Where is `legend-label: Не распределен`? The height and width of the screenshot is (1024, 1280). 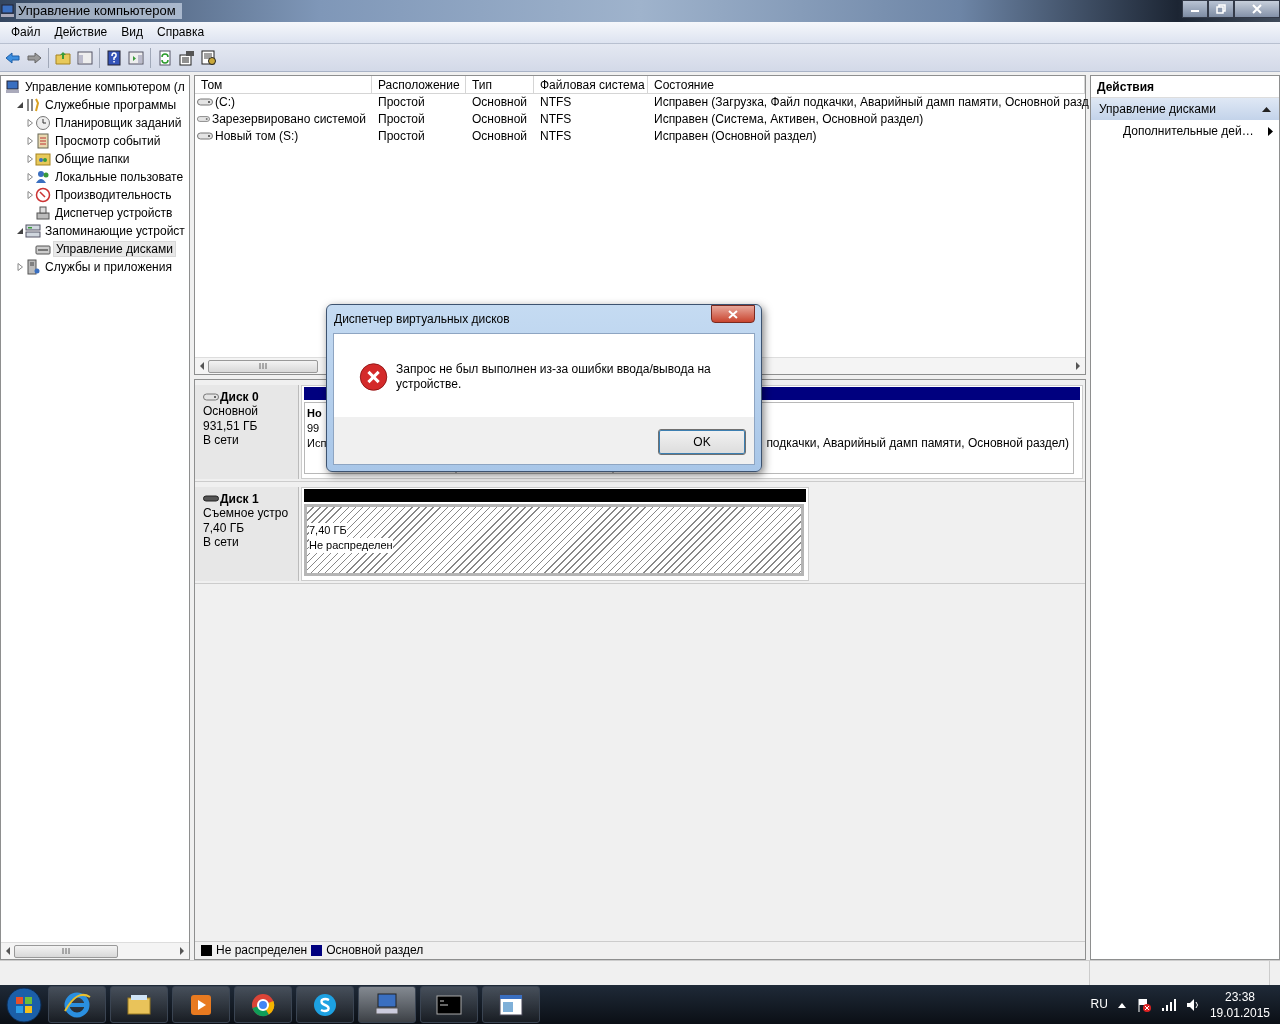 legend-label: Не распределен is located at coordinates (262, 950).